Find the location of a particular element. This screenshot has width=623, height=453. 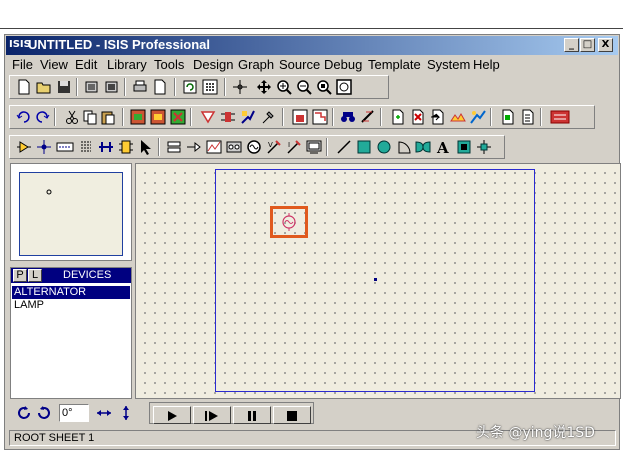

save-icon is located at coordinates (64, 87).